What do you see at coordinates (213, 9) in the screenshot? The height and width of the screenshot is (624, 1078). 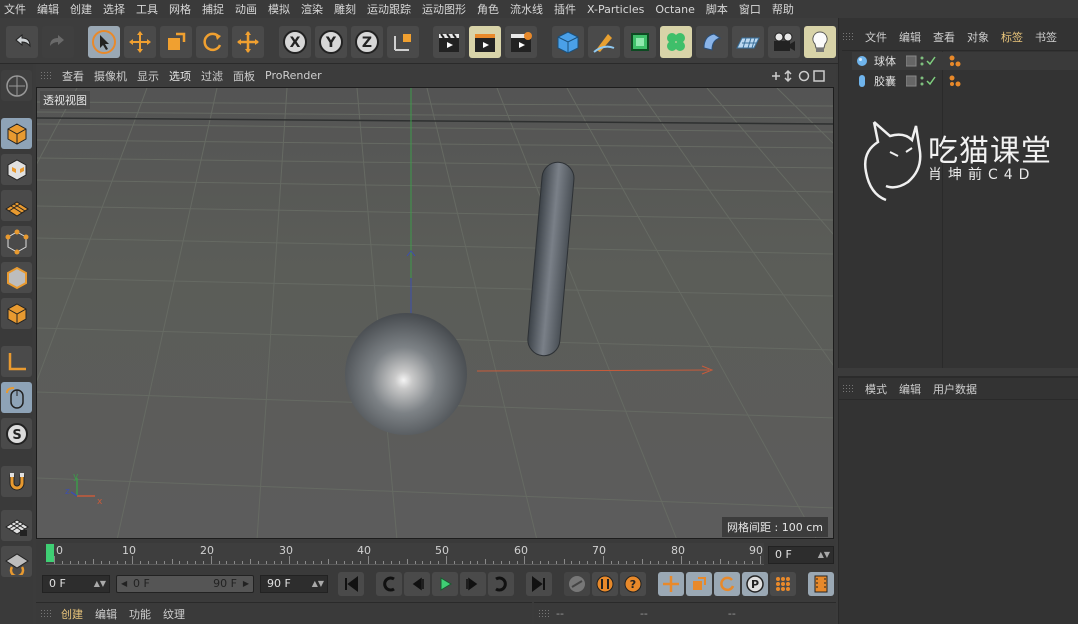 I see `menu-snap: 捕捉` at bounding box center [213, 9].